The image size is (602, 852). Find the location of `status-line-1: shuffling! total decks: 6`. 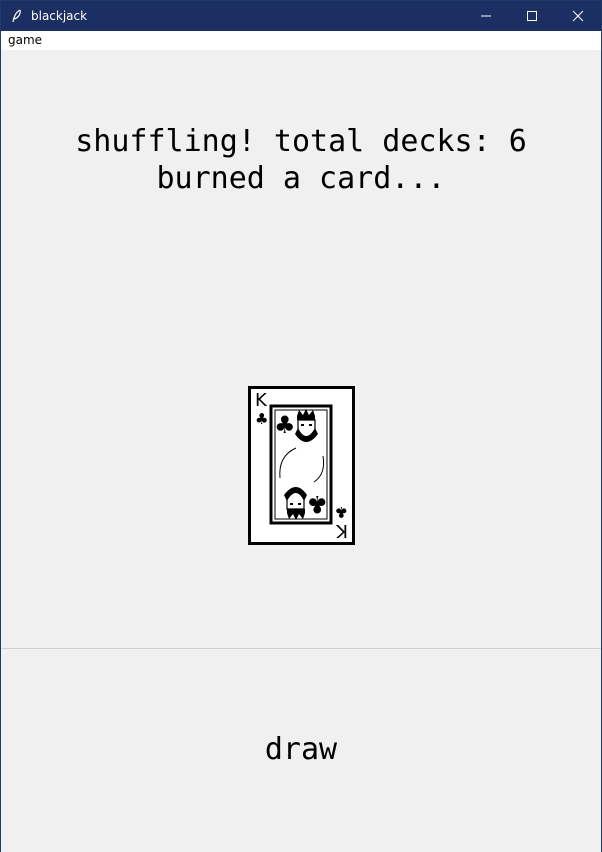

status-line-1: shuffling! total decks: 6 is located at coordinates (301, 141).